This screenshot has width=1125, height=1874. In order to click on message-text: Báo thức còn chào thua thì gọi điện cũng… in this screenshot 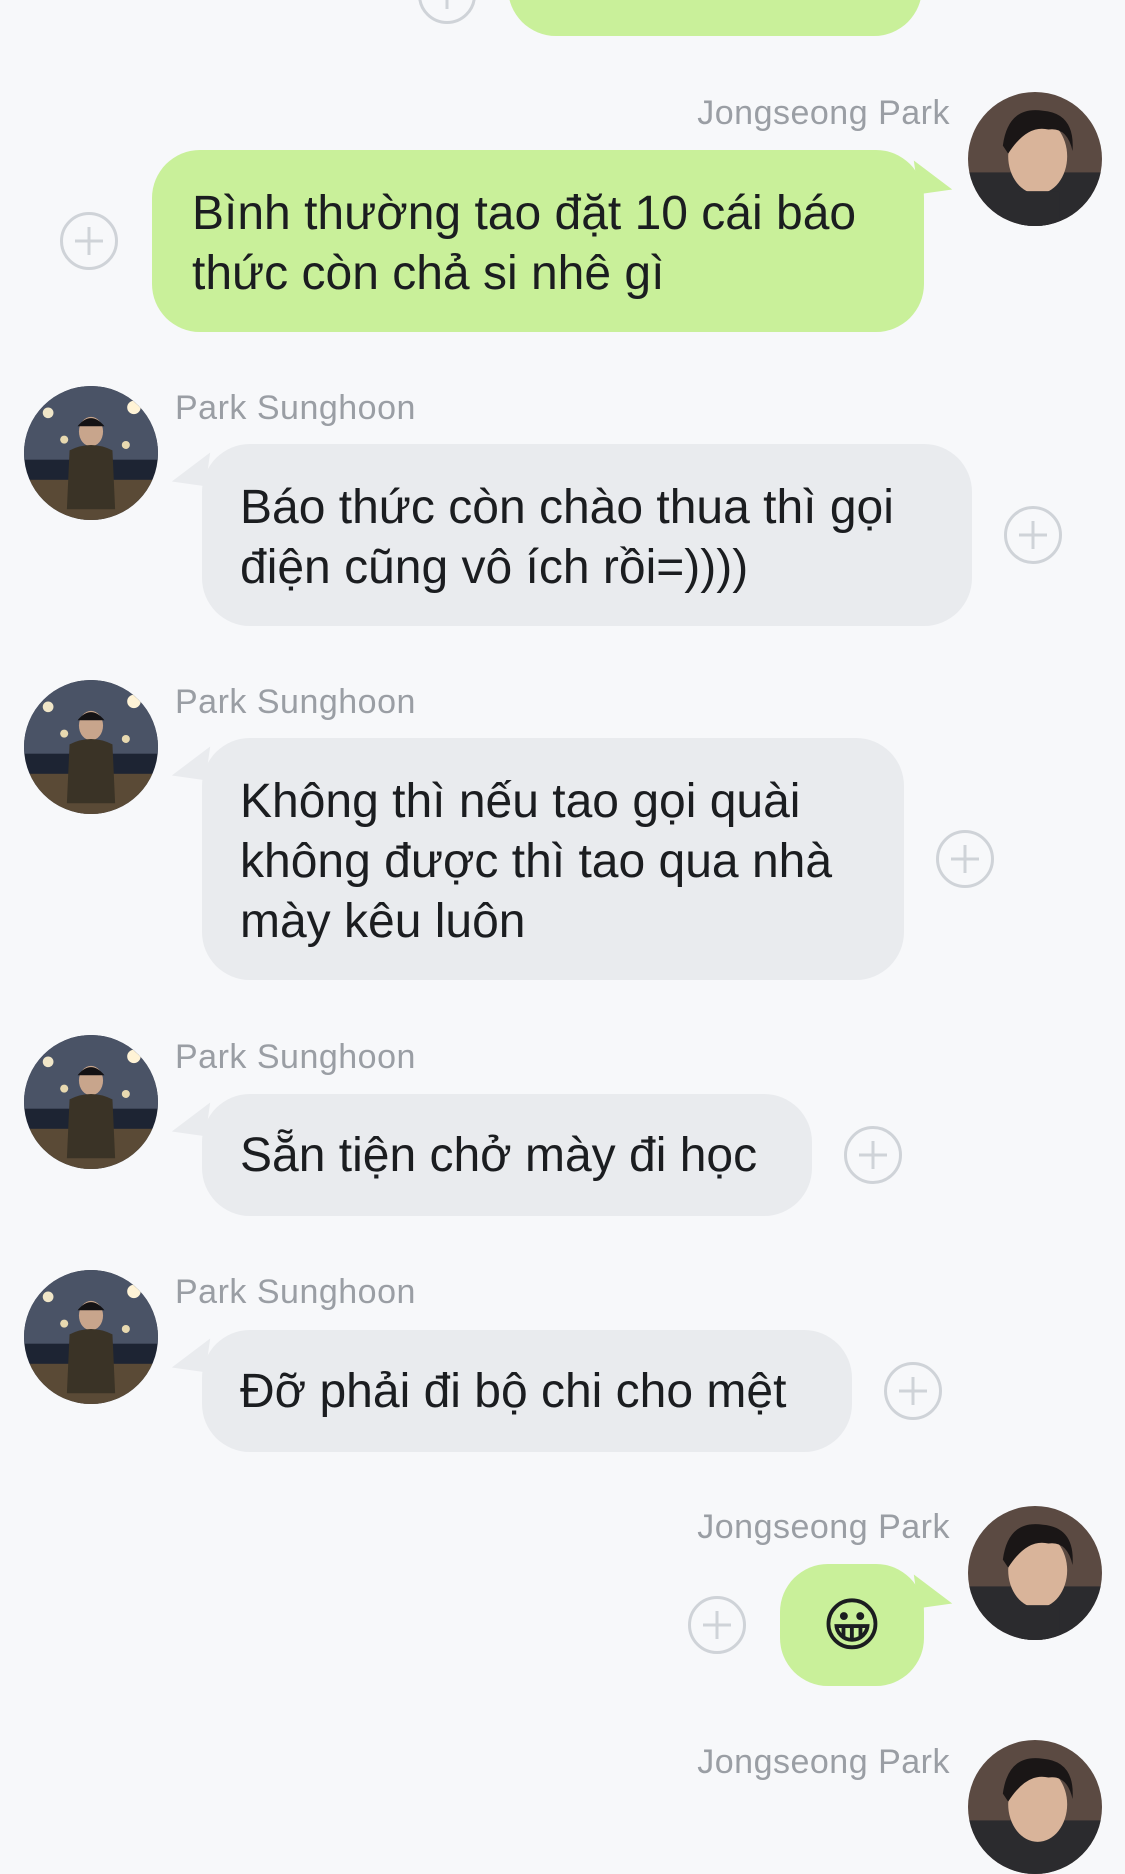, I will do `click(567, 537)`.